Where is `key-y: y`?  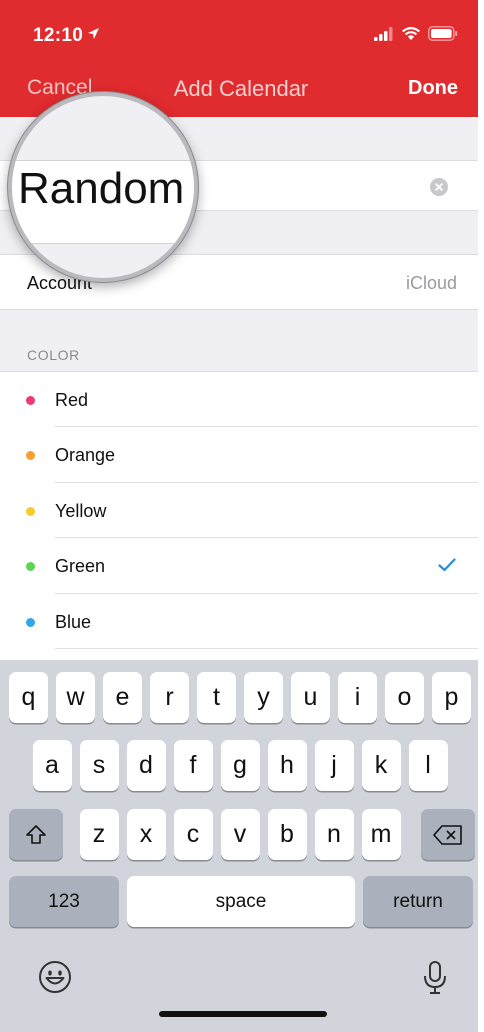
key-y: y is located at coordinates (263, 697).